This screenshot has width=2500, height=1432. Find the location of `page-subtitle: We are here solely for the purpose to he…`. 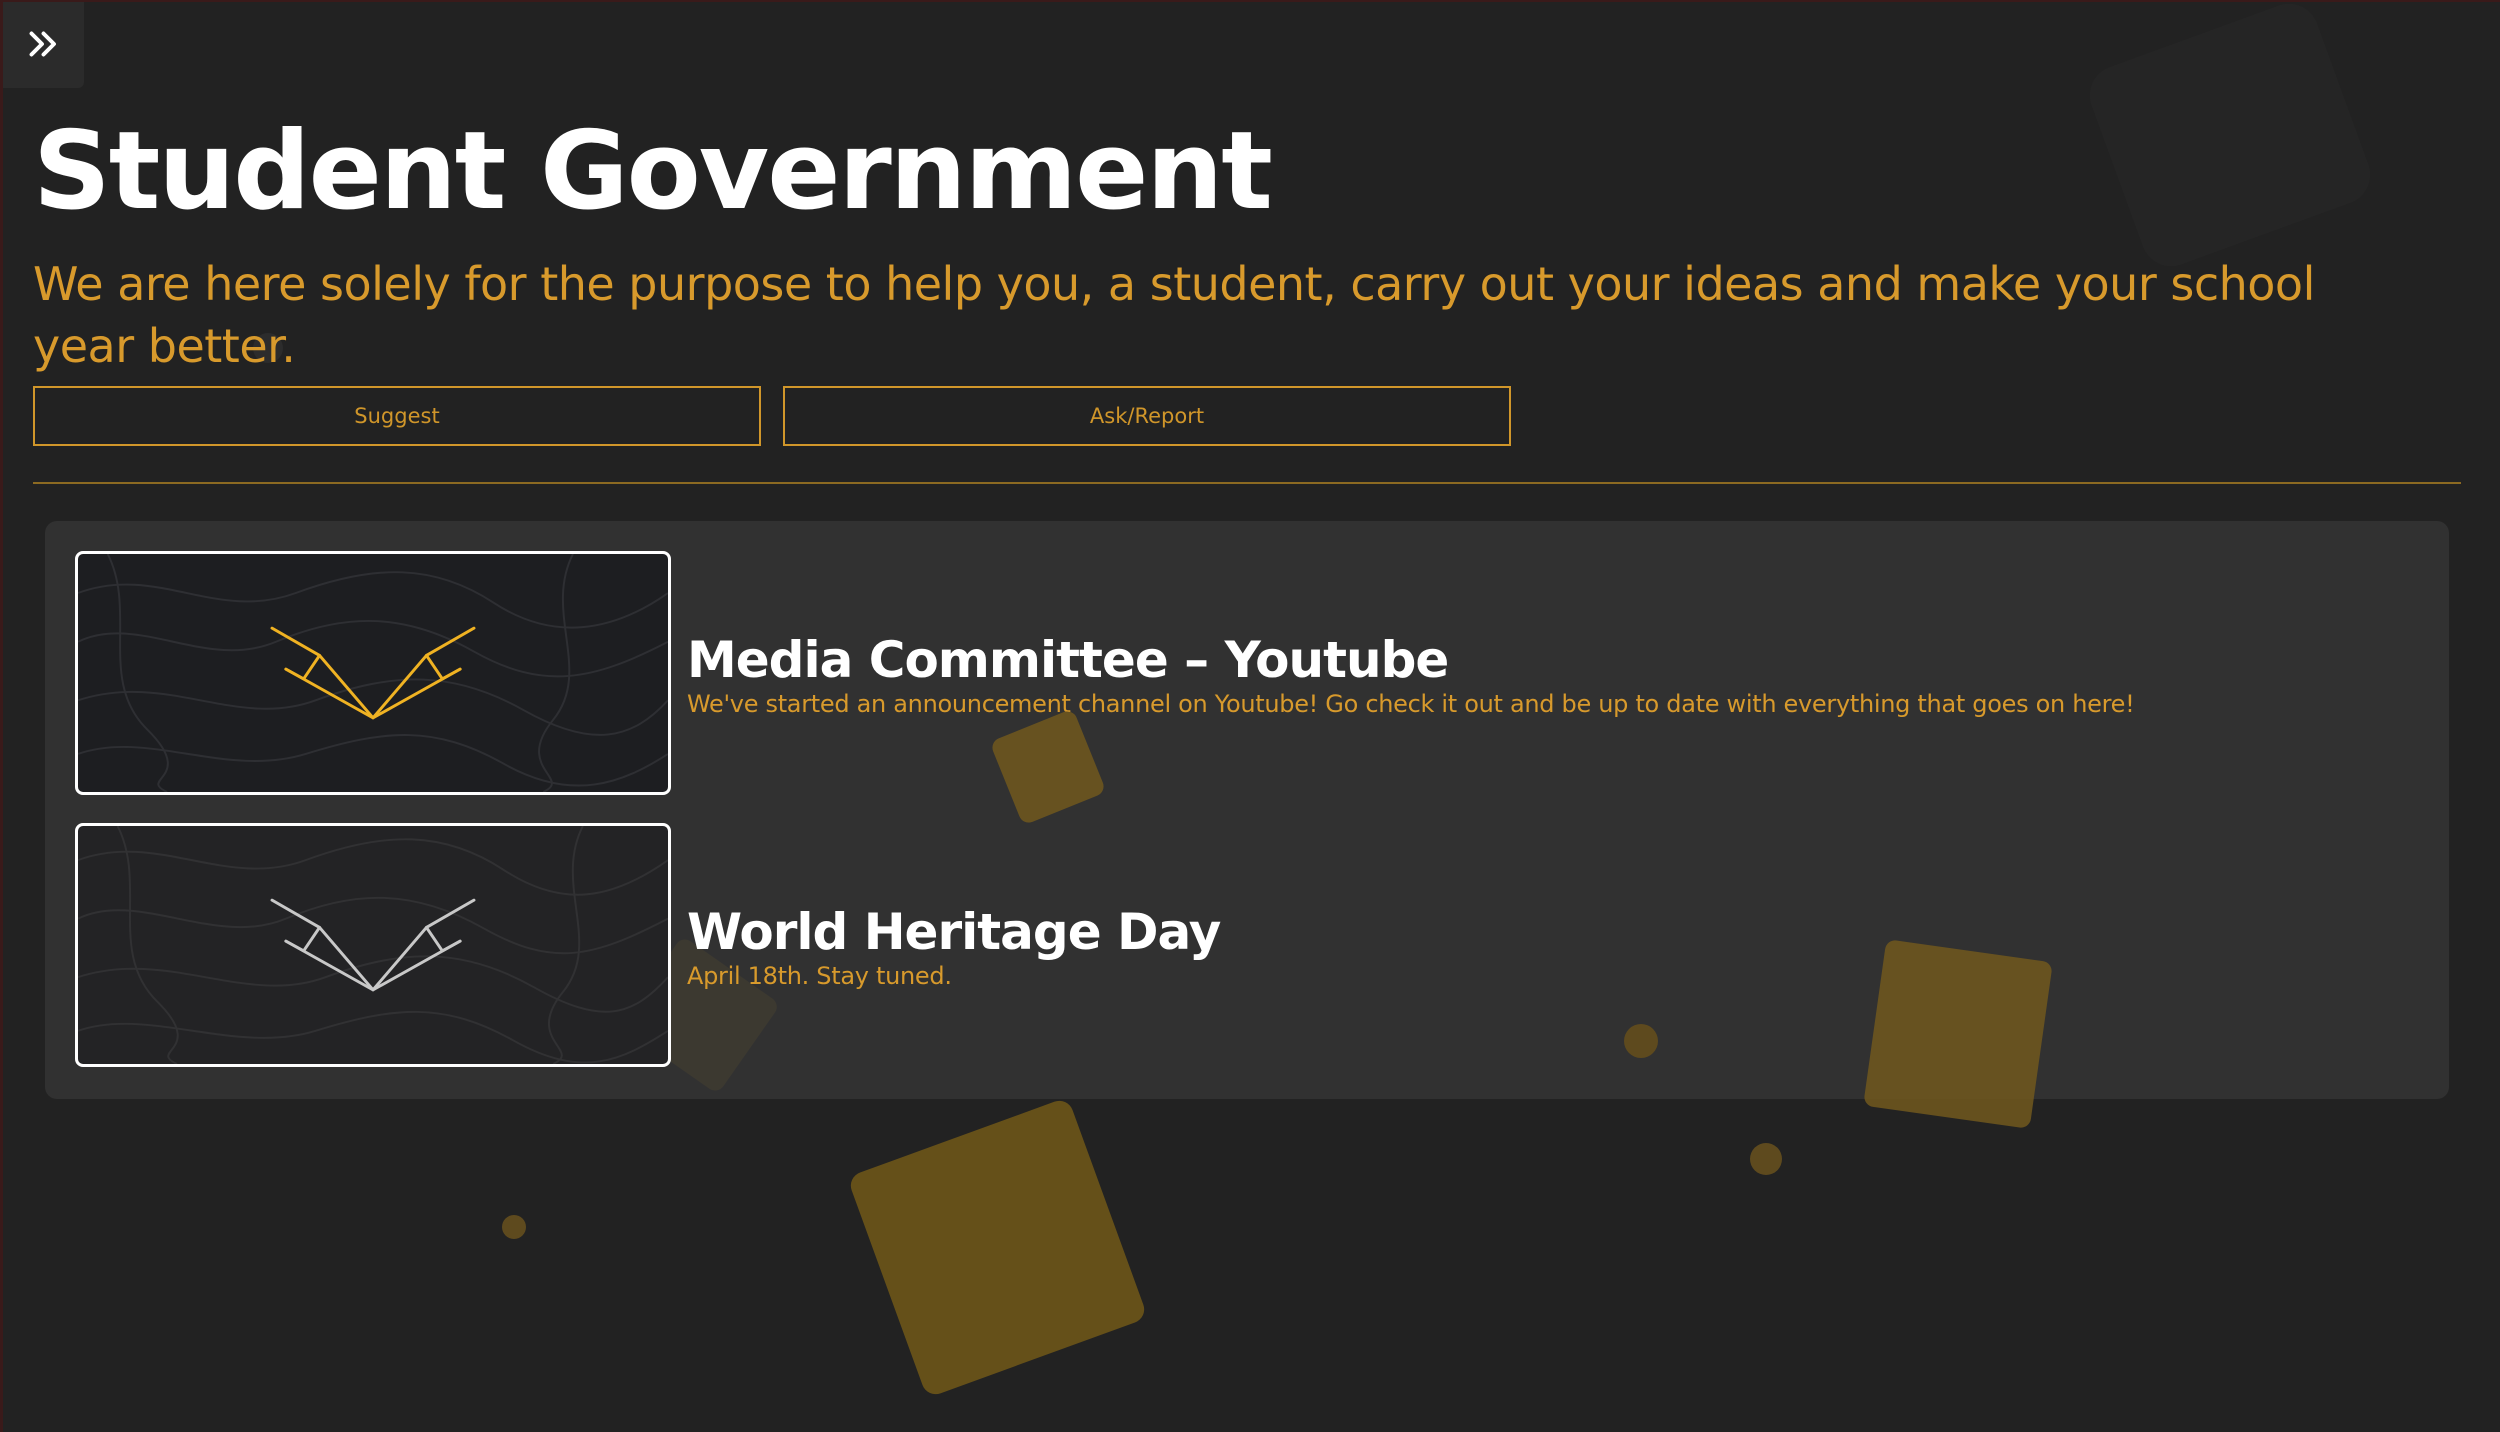

page-subtitle: We are here solely for the purpose to he… is located at coordinates (1174, 315).